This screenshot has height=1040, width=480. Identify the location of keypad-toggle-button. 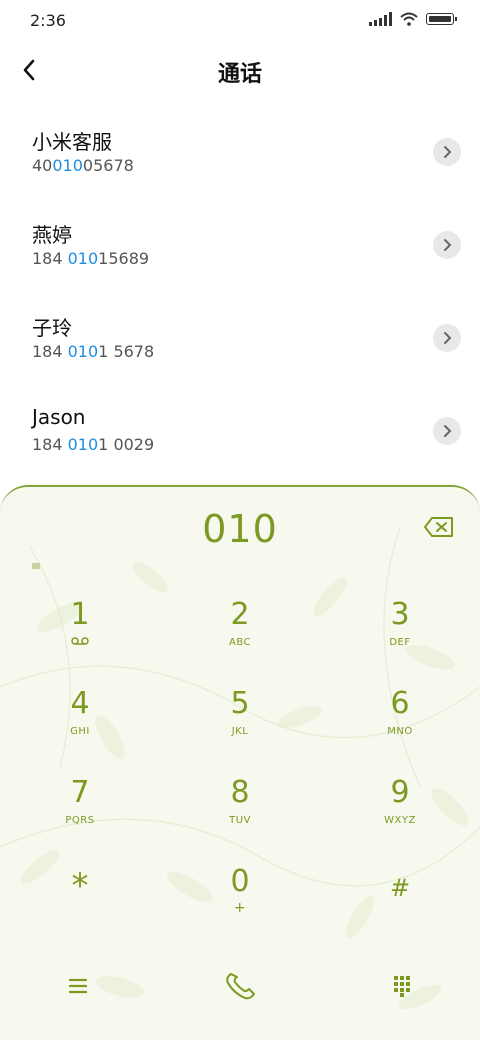
(402, 986).